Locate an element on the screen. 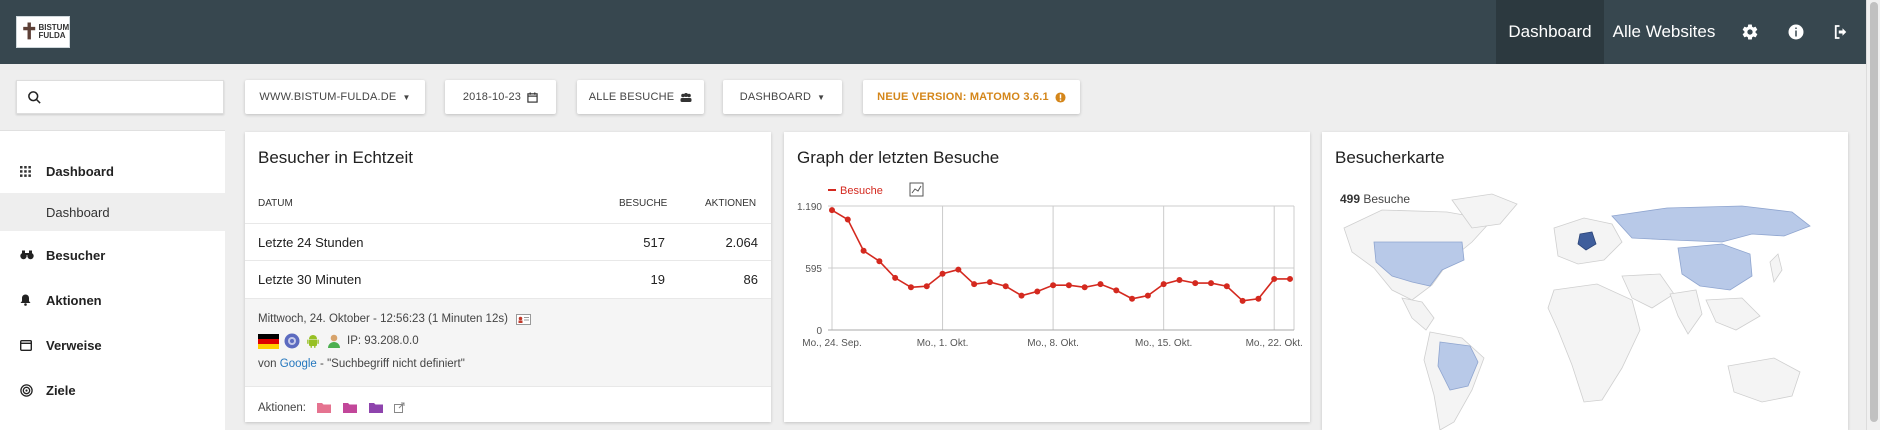 Image resolution: width=1880 pixels, height=430 pixels. period-selector: 2018-10-23 is located at coordinates (500, 97).